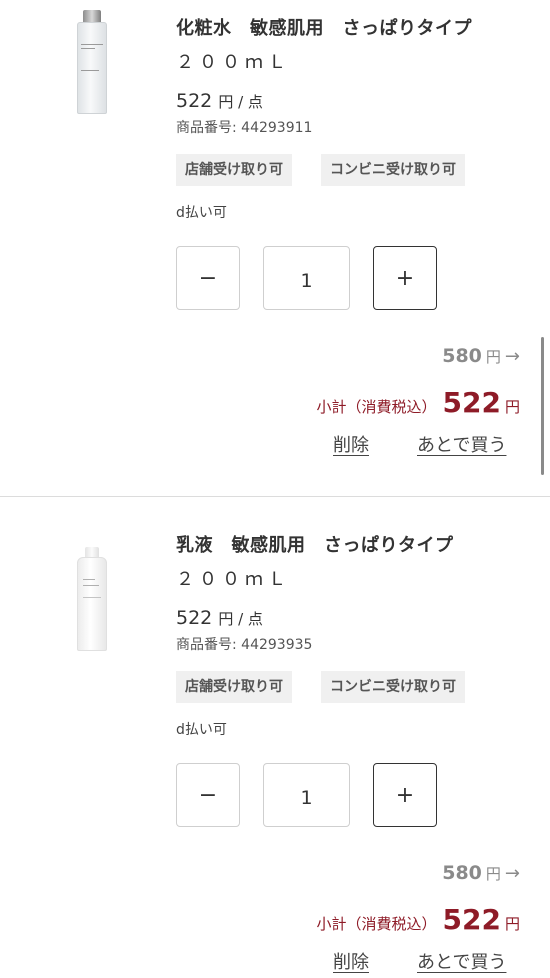 This screenshot has height=978, width=550. What do you see at coordinates (244, 128) in the screenshot?
I see `product-code: 商品番号: 44293911` at bounding box center [244, 128].